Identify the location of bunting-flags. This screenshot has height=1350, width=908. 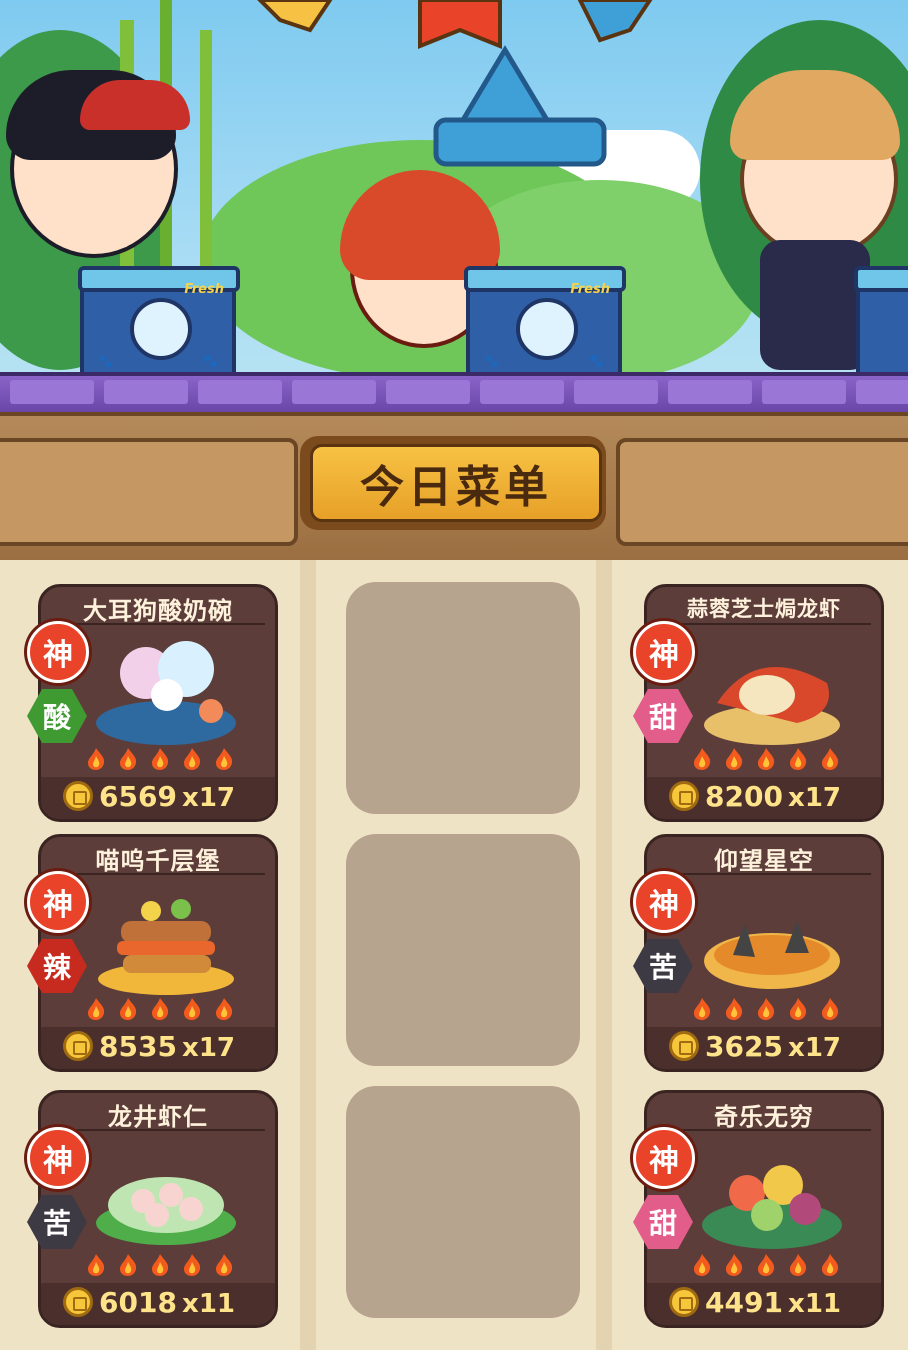
(455, 24).